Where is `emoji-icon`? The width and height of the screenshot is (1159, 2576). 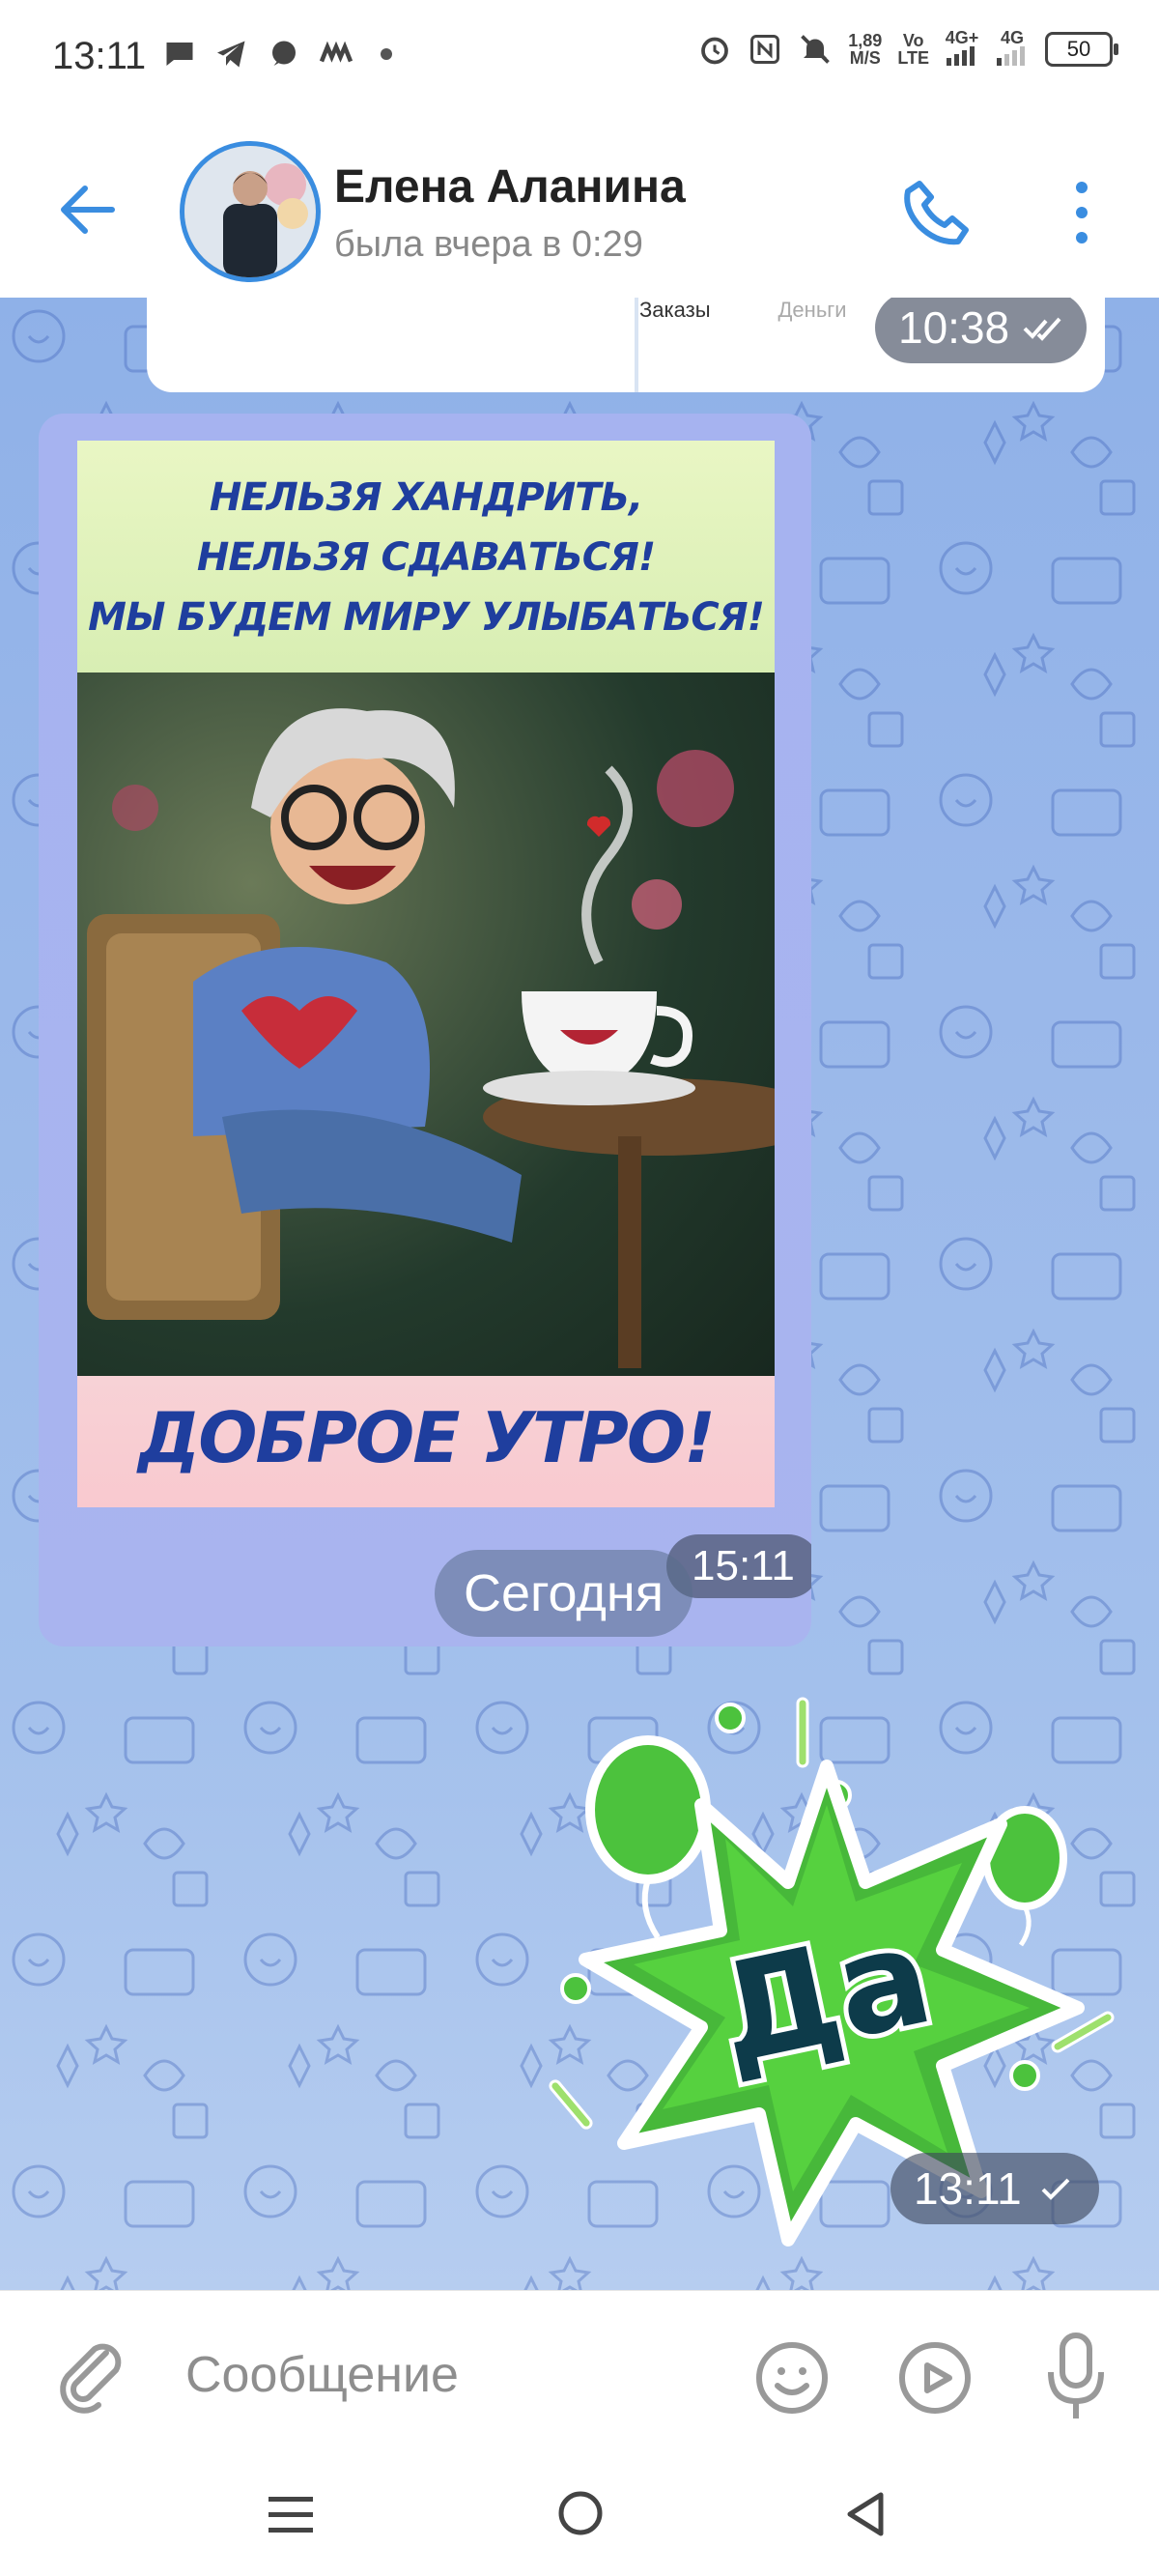 emoji-icon is located at coordinates (792, 2378).